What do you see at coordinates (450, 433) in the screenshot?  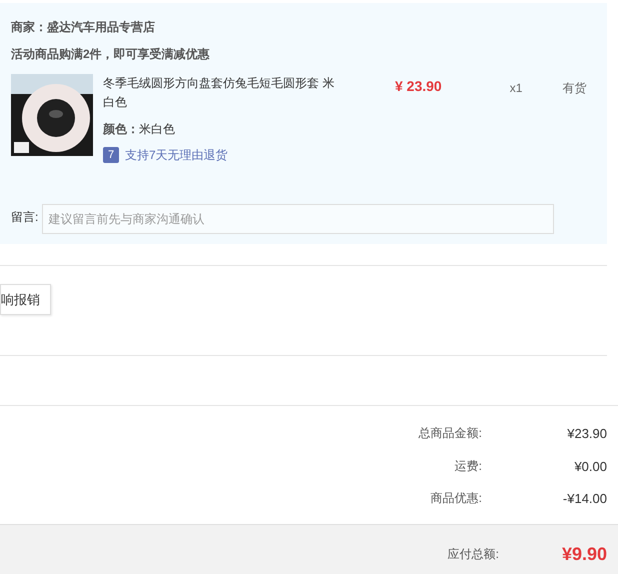 I see `summary-label: 总商品金额:` at bounding box center [450, 433].